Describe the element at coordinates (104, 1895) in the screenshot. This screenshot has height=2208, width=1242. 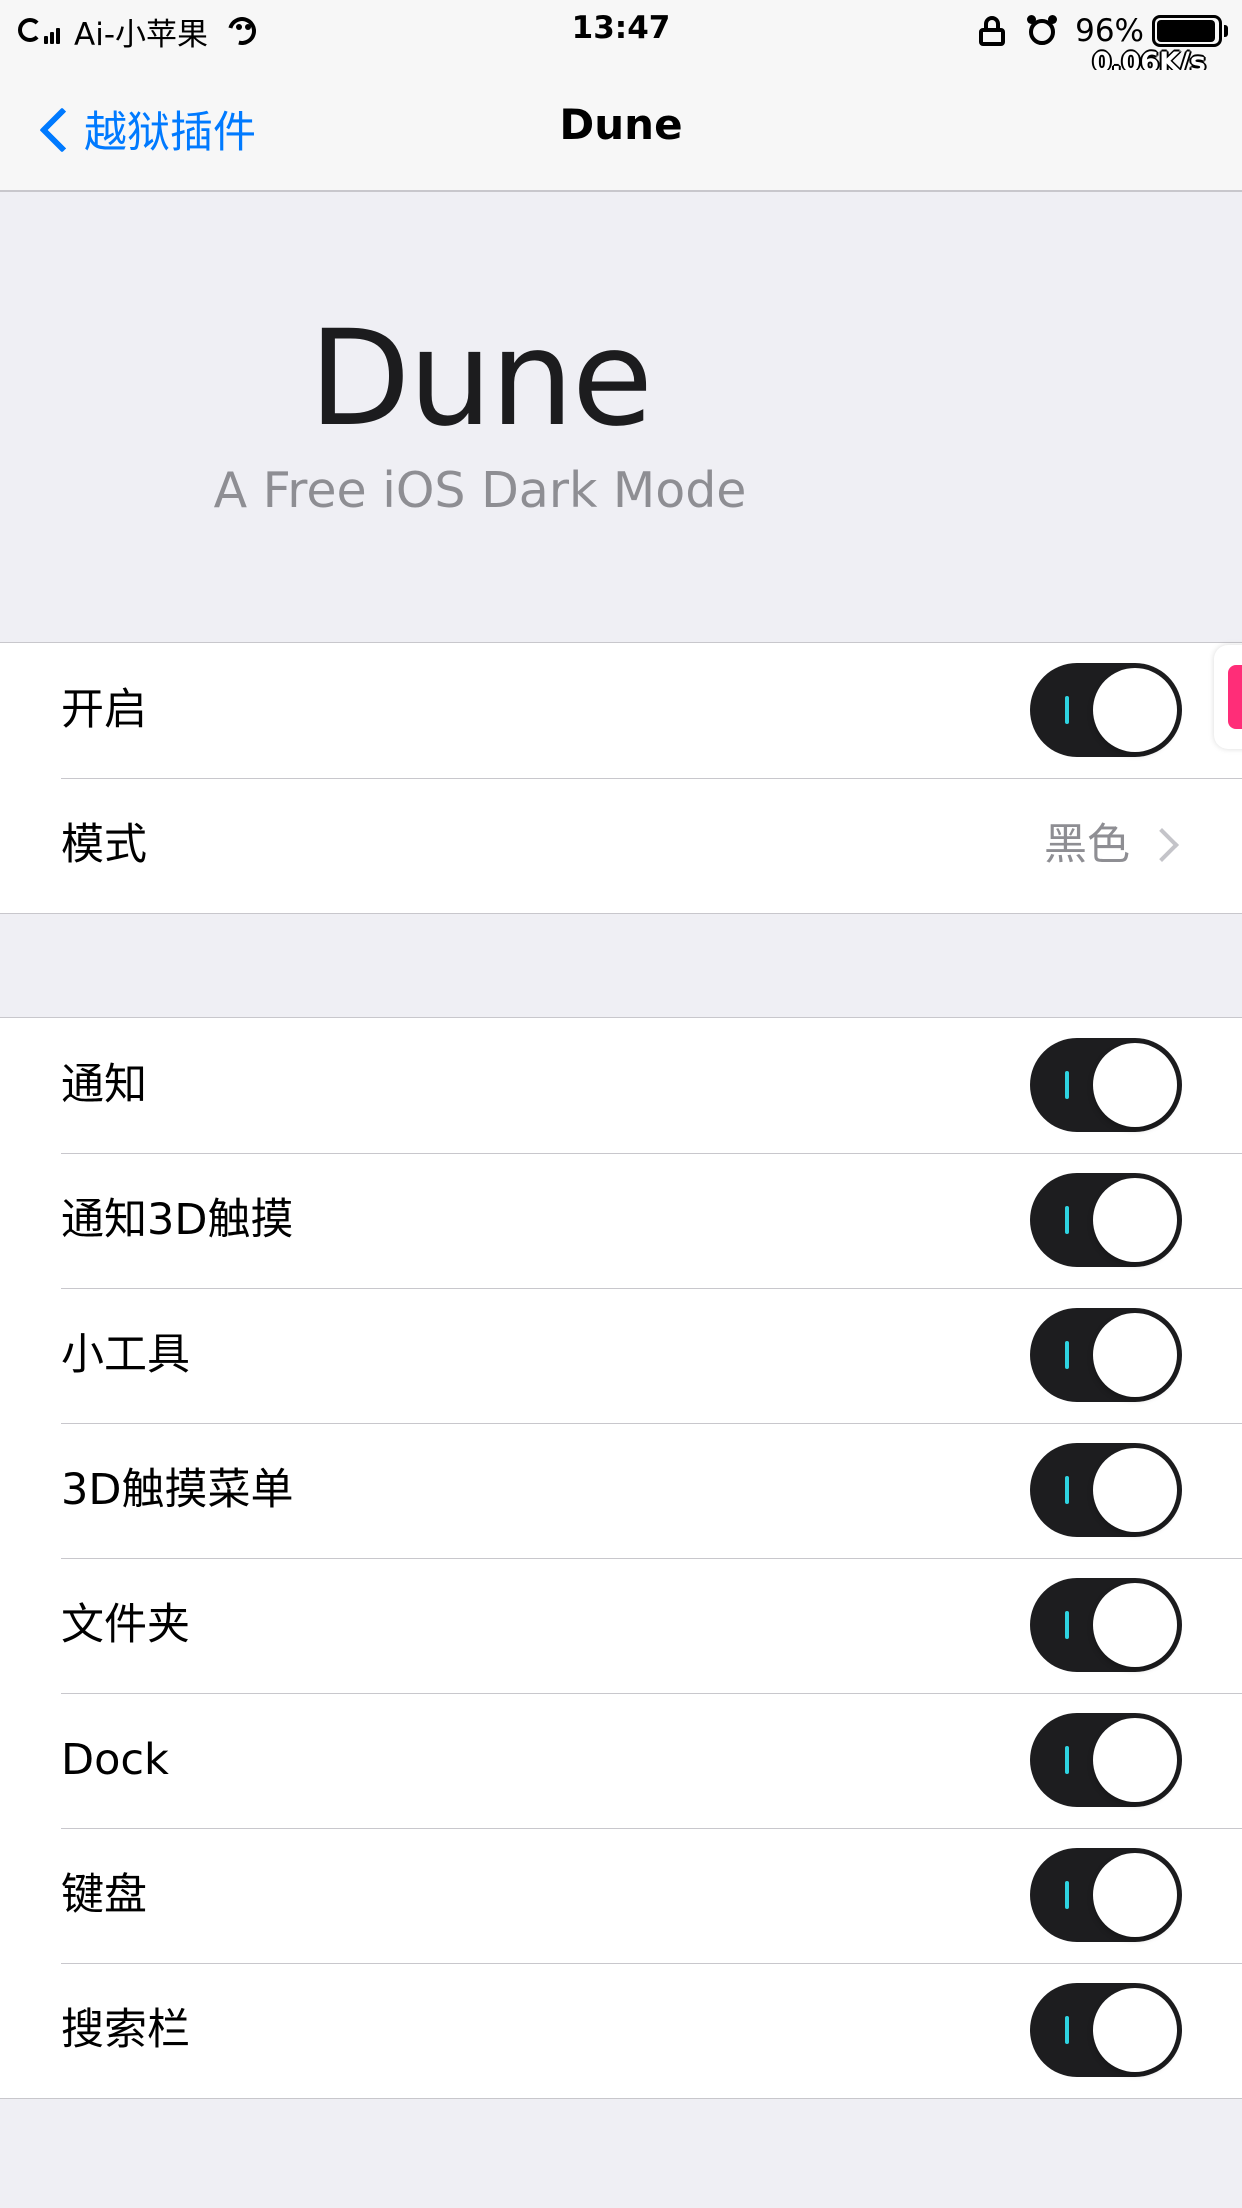
I see `row-label: 键盘` at that location.